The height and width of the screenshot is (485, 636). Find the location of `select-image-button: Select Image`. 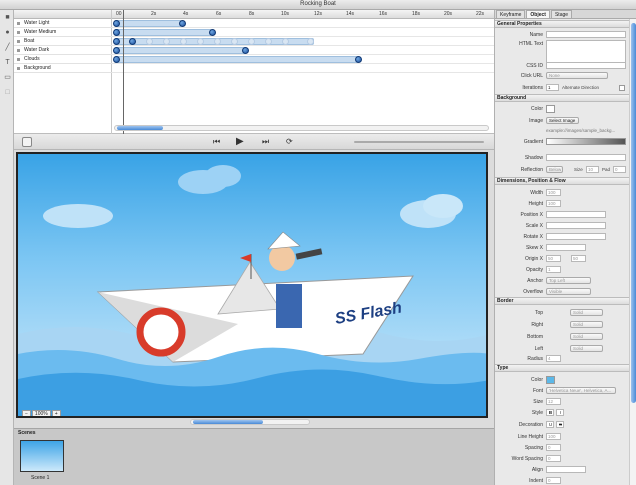

select-image-button: Select Image is located at coordinates (562, 120).